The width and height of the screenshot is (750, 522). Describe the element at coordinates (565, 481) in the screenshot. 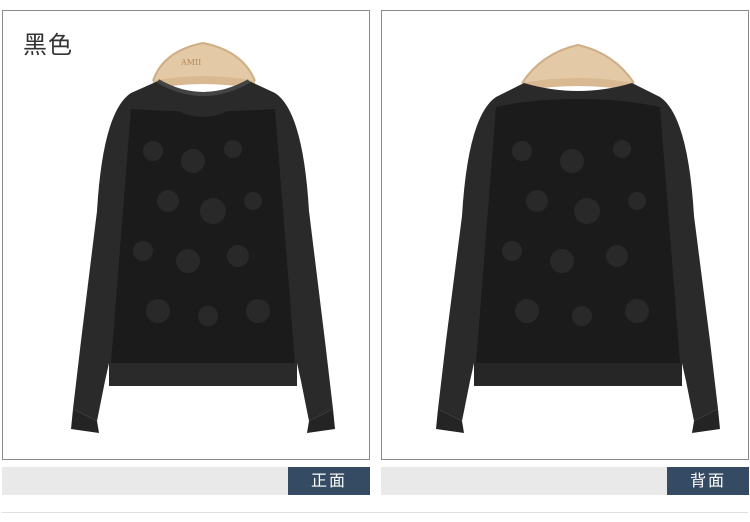

I see `back-caption-bar: 背面` at that location.